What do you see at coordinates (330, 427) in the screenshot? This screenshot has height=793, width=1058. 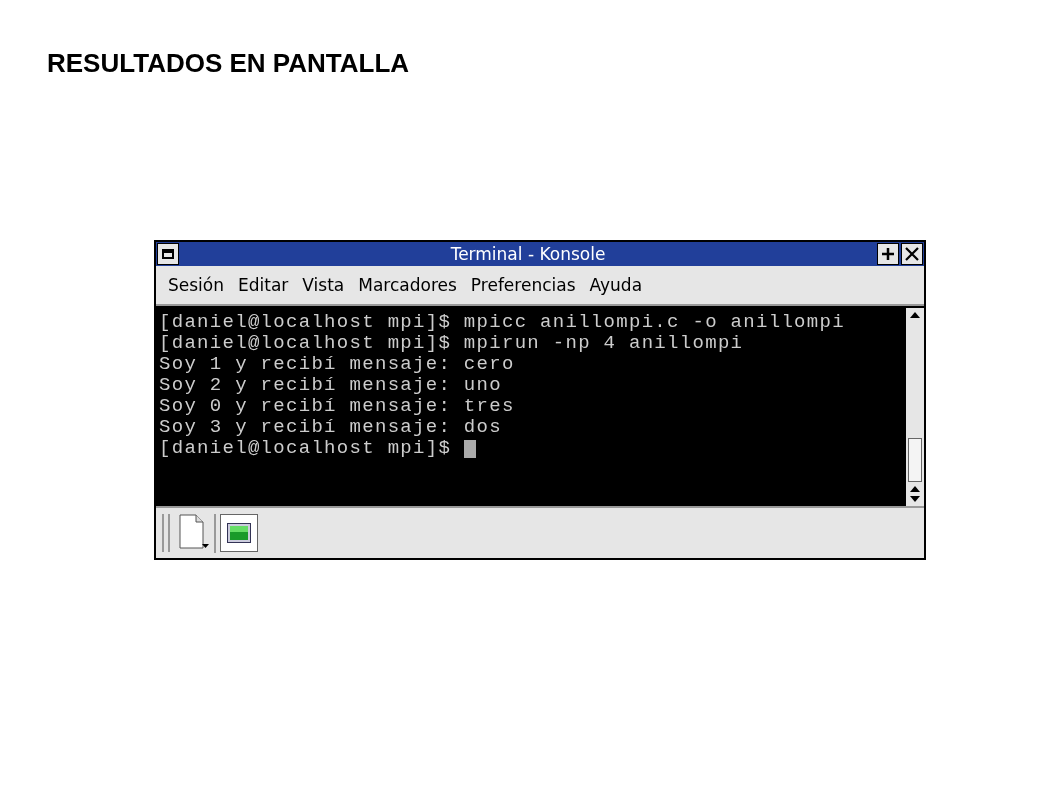 I see `terminal-line: Soy 3 y recibí mensaje: dos` at bounding box center [330, 427].